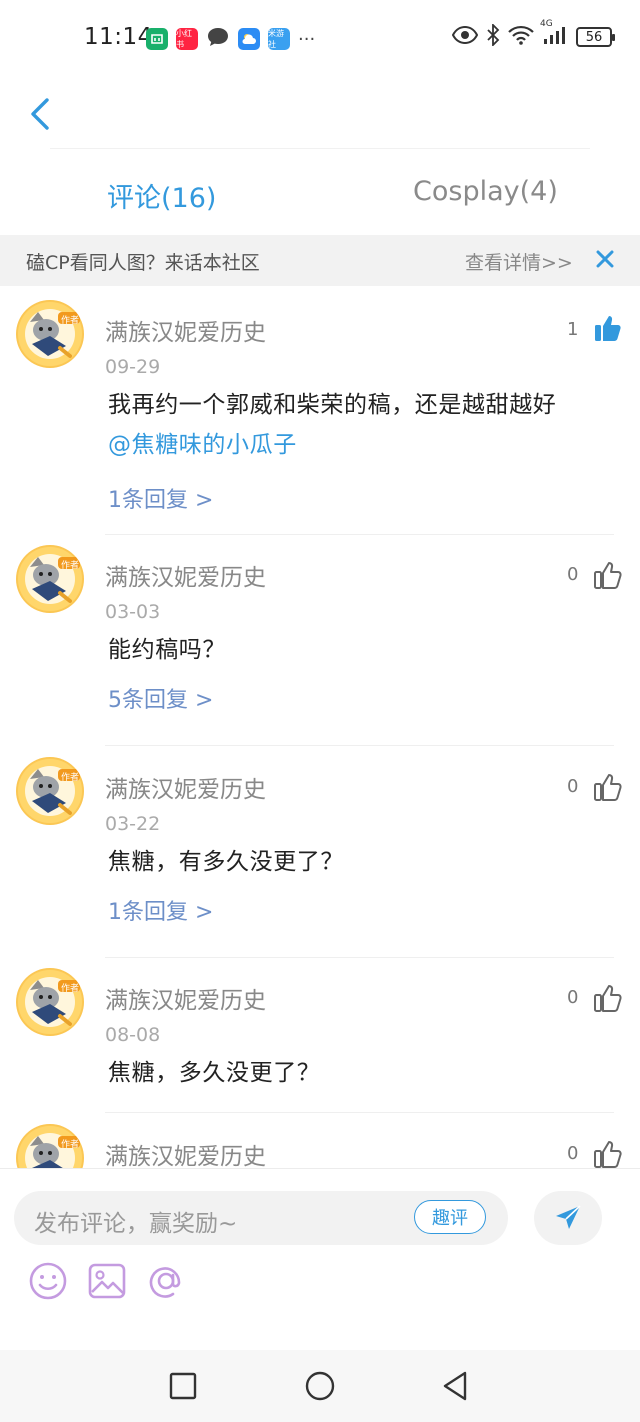 This screenshot has height=1422, width=640. What do you see at coordinates (218, 39) in the screenshot?
I see `message-icon` at bounding box center [218, 39].